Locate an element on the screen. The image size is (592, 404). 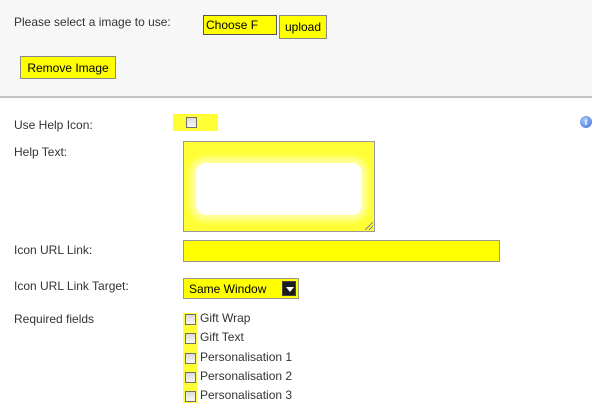
choose-file-button: Choose F is located at coordinates (240, 25).